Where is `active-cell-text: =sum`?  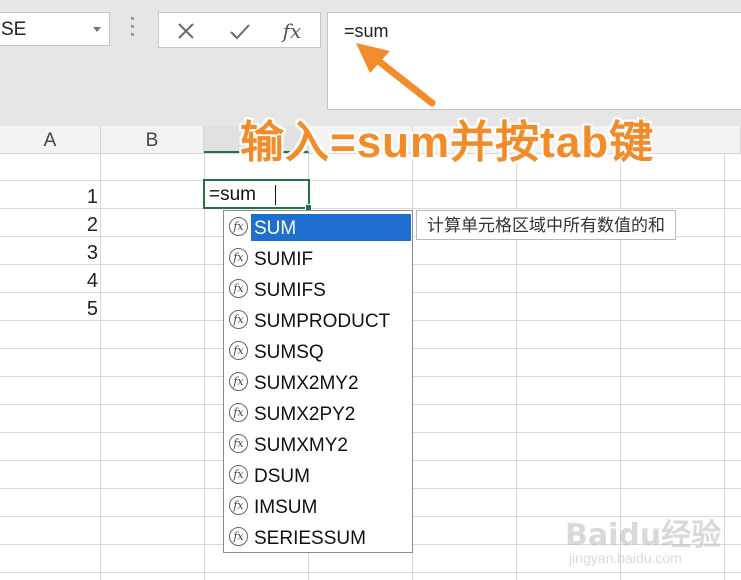
active-cell-text: =sum is located at coordinates (232, 194).